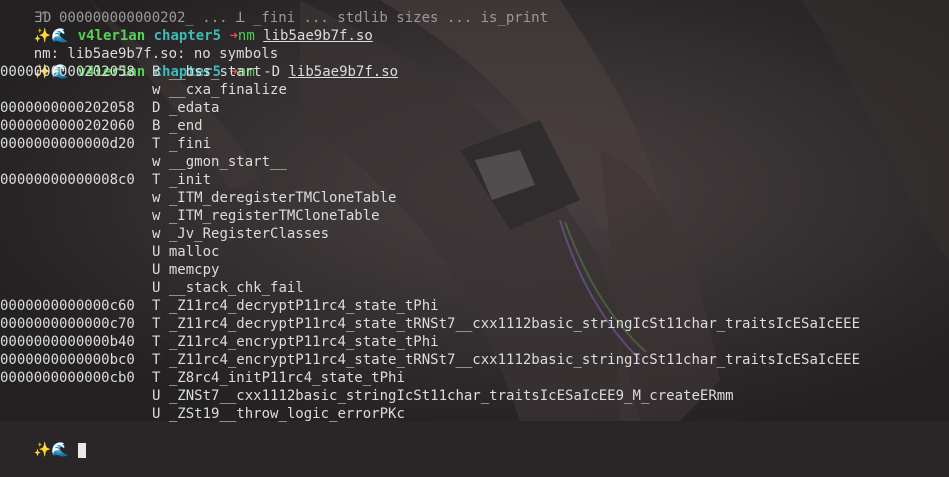 The width and height of the screenshot is (949, 477). Describe the element at coordinates (286, 378) in the screenshot. I see `symbol-name: _Z8rc4_initP11rc4_state_tPhi` at that location.